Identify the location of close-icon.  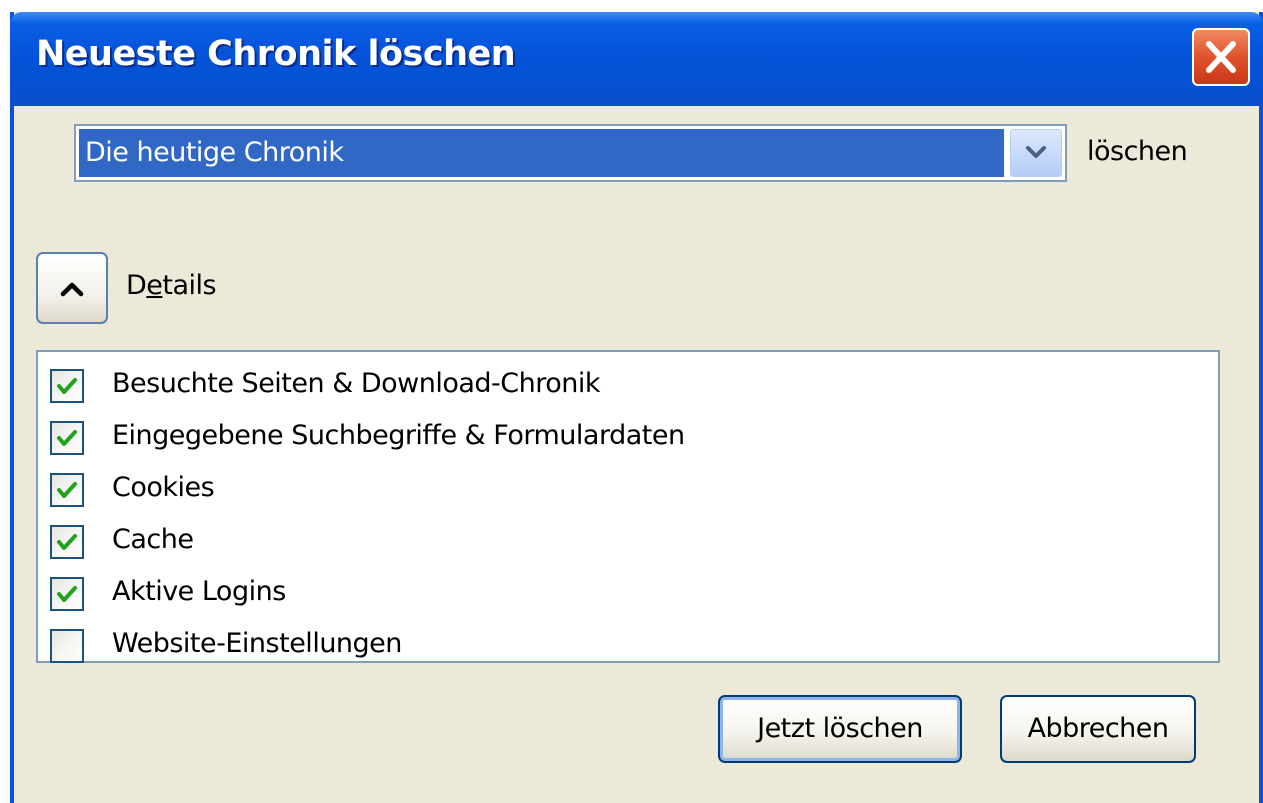
(1221, 57).